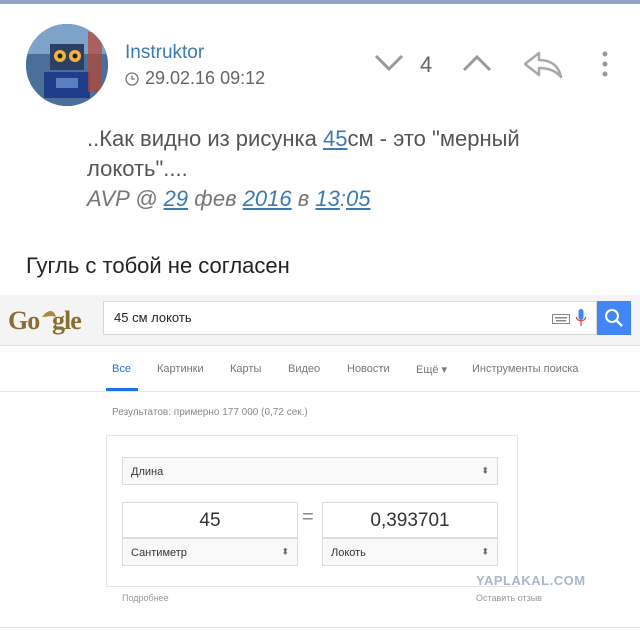  Describe the element at coordinates (66, 320) in the screenshot. I see `svg-text: gle` at that location.